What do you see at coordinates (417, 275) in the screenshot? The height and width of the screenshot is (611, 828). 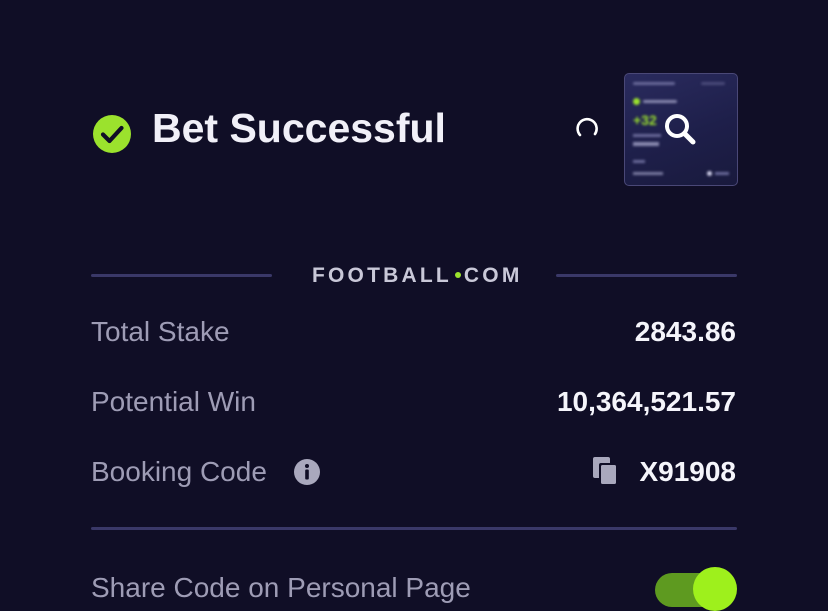 I see `brand-logo: FOOTBALL COM` at bounding box center [417, 275].